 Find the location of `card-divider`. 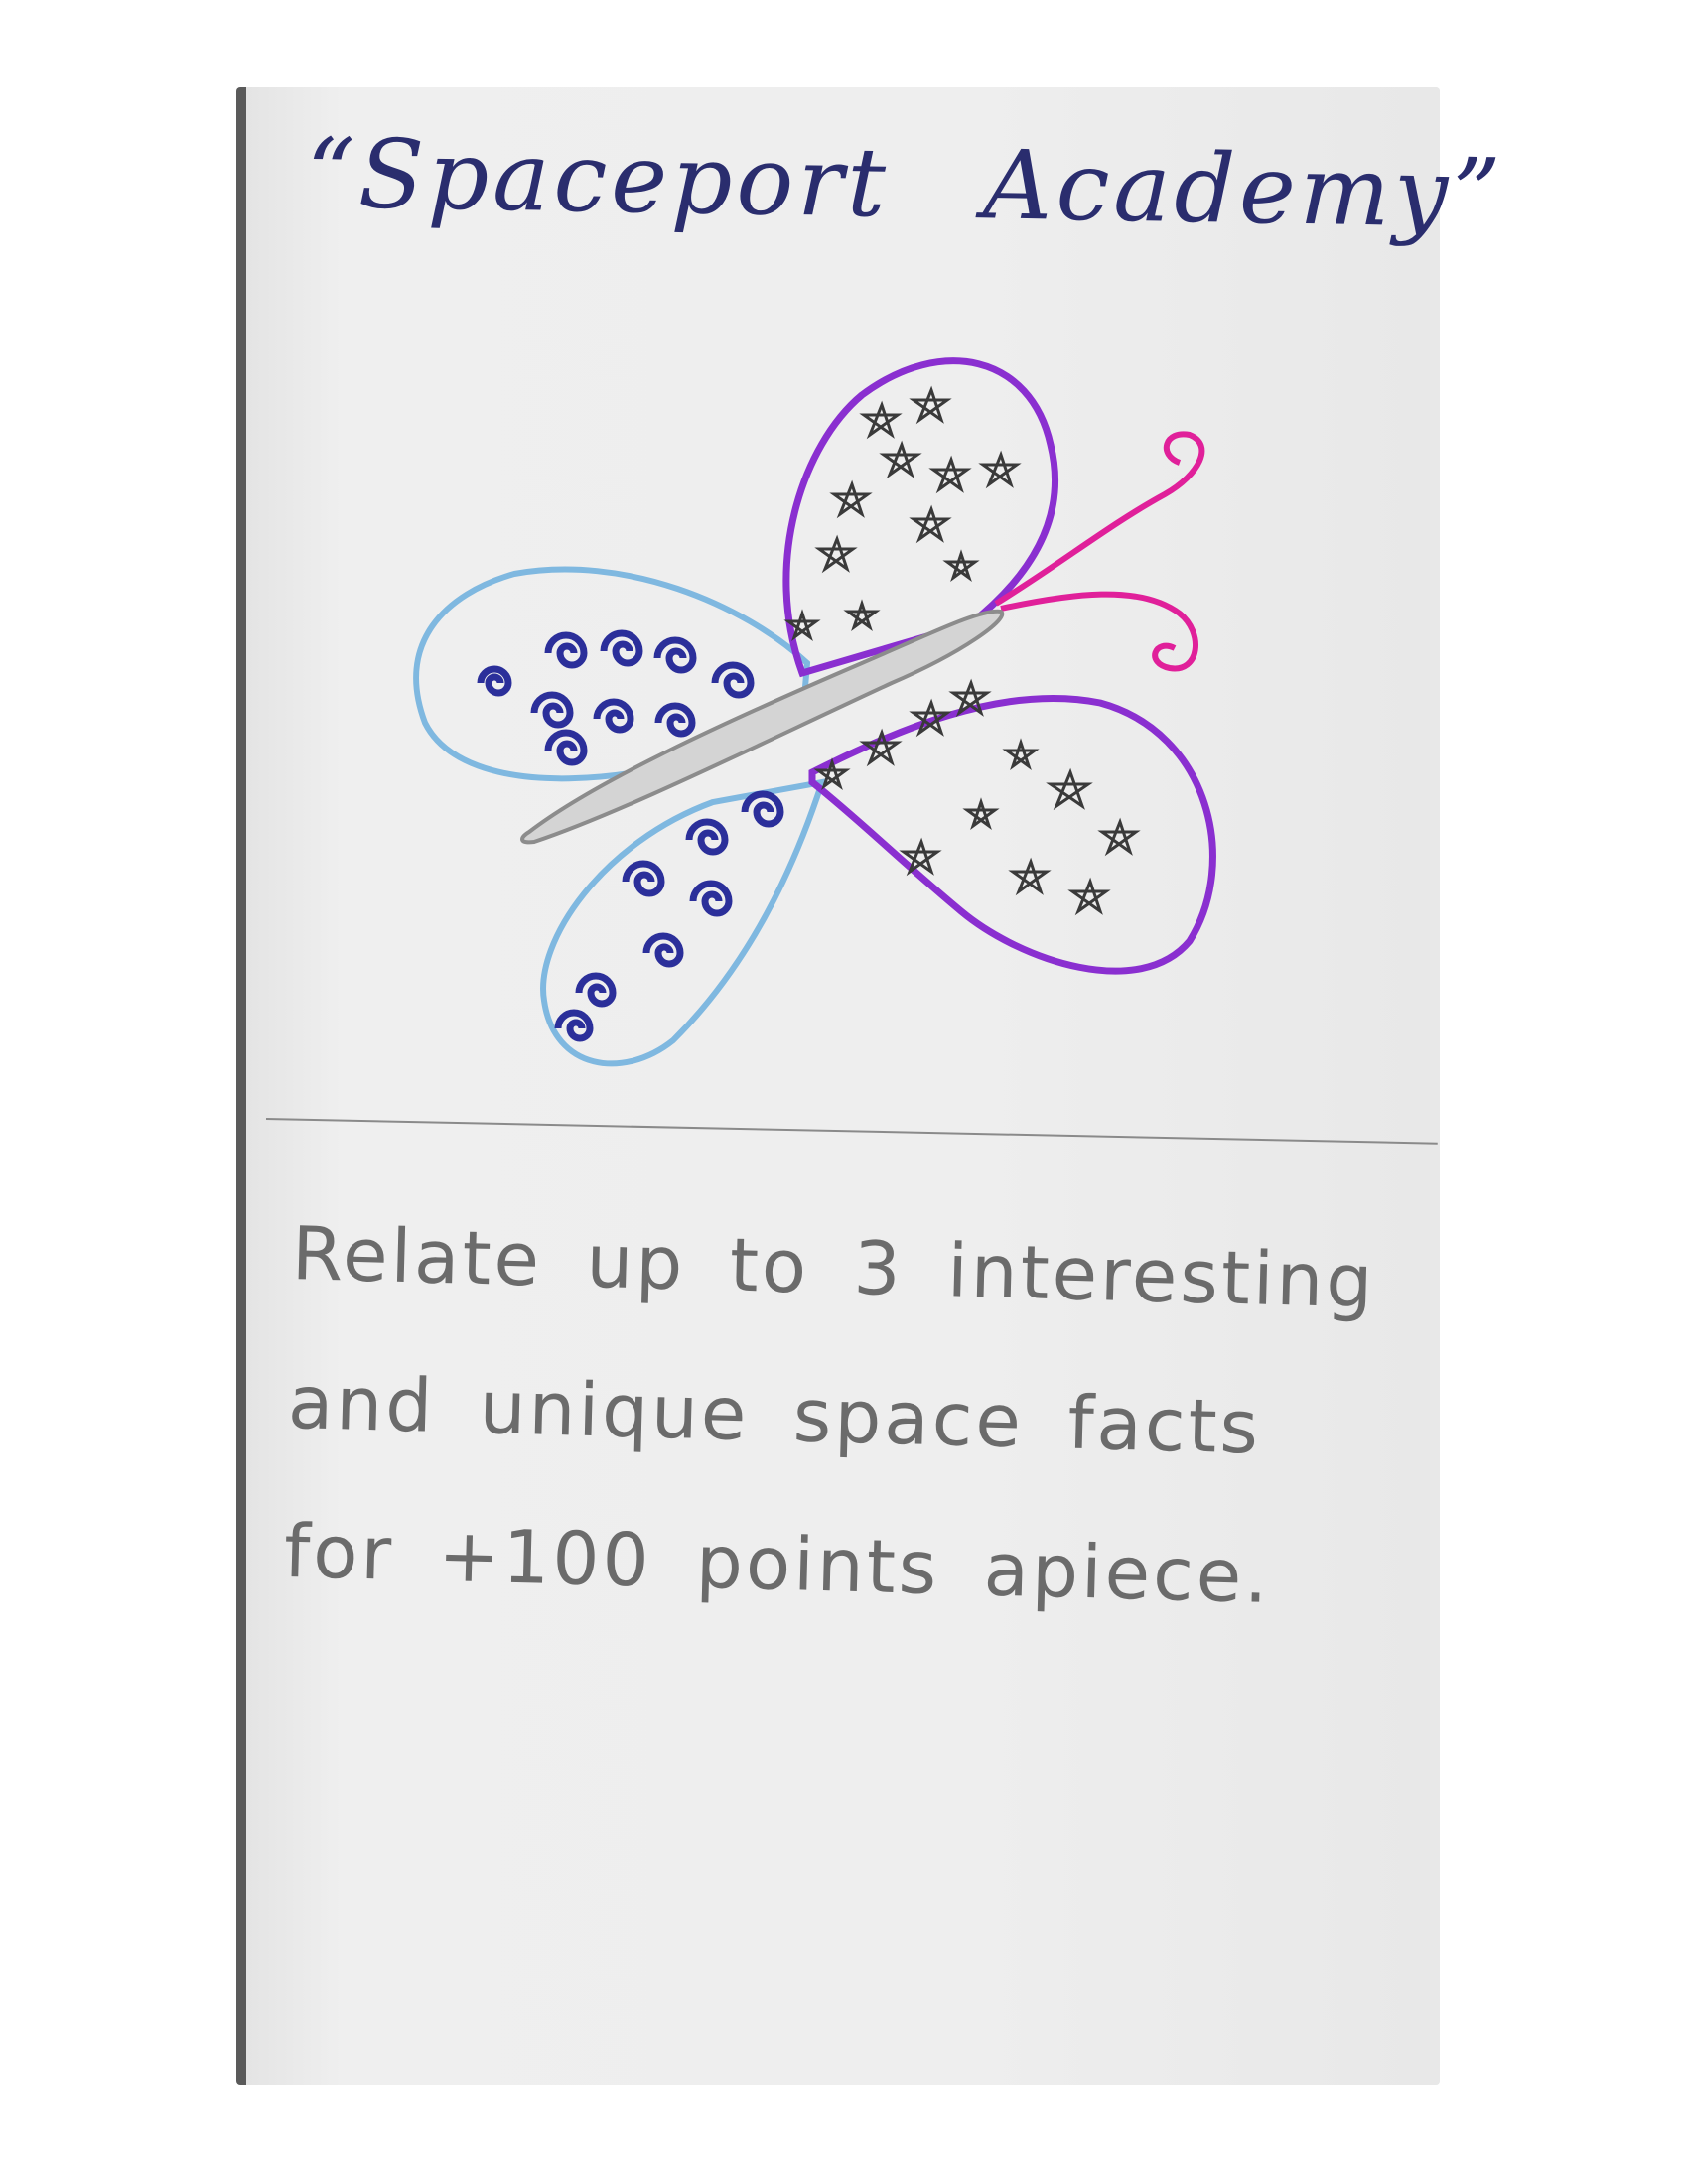

card-divider is located at coordinates (851, 1131).